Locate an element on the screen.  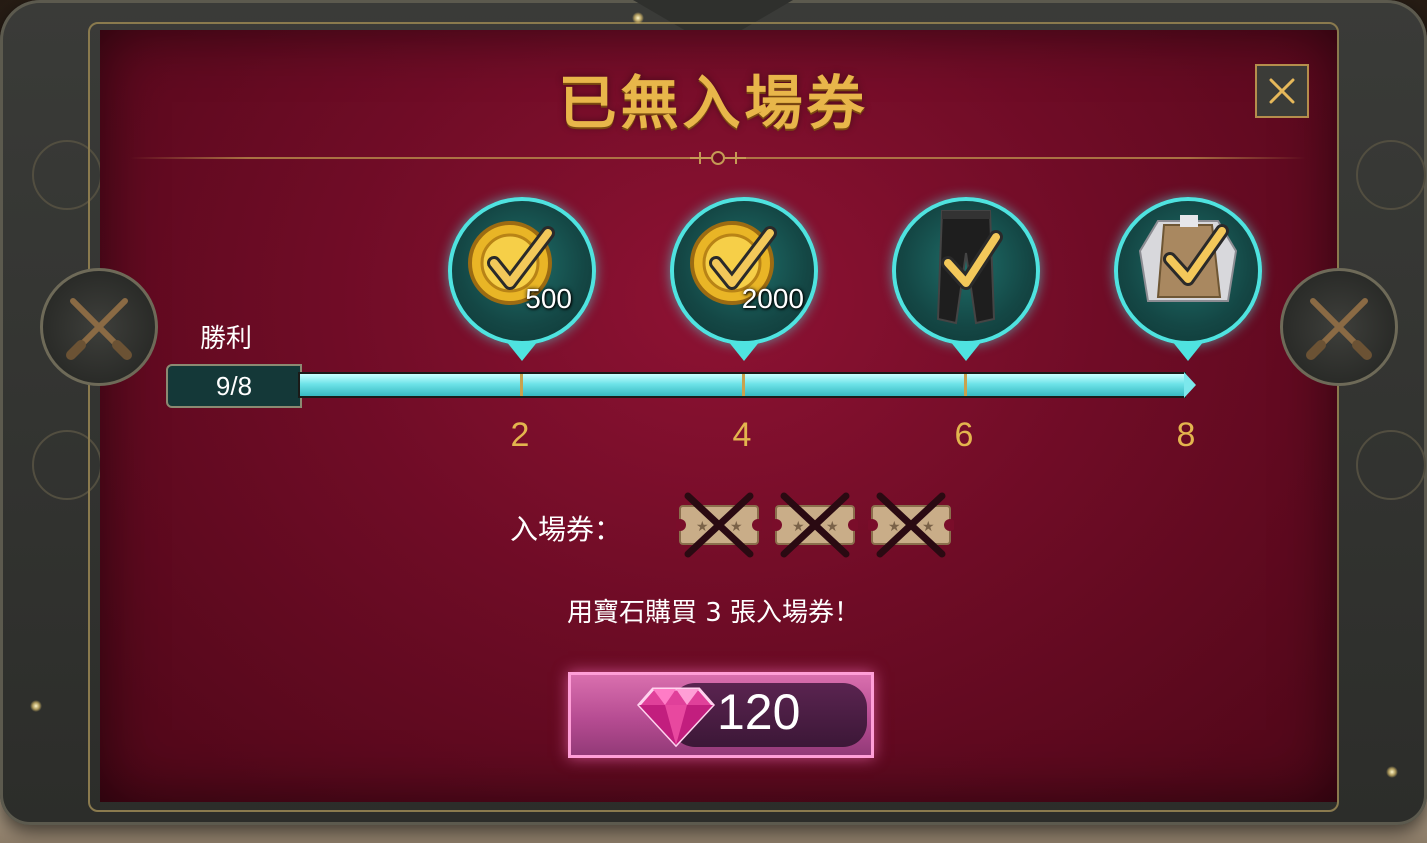
reward-bubble-1: 500 is located at coordinates (522, 271).